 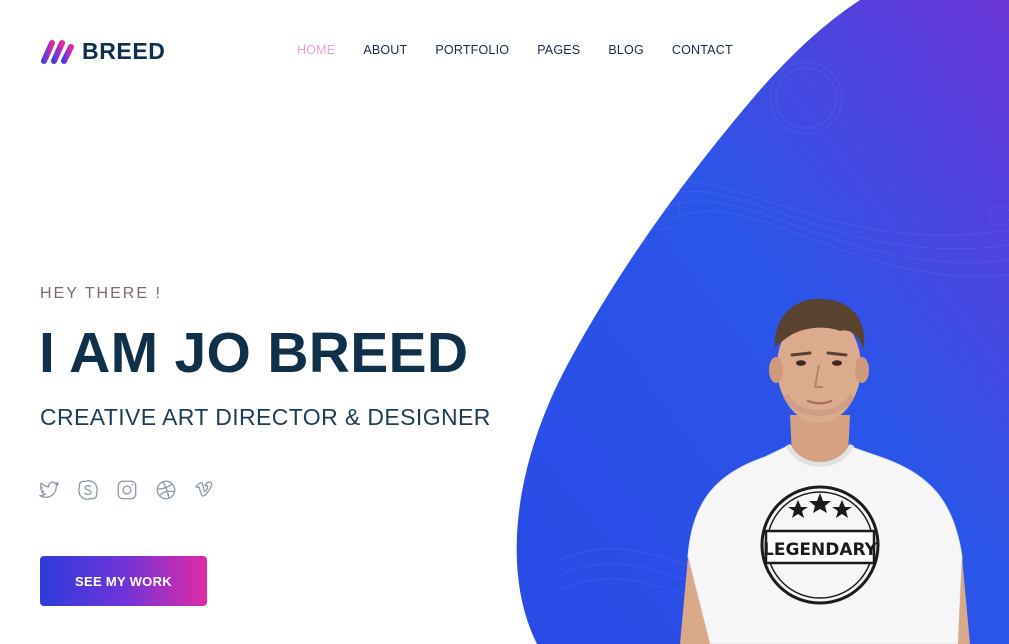 I want to click on social-links, so click(x=127, y=490).